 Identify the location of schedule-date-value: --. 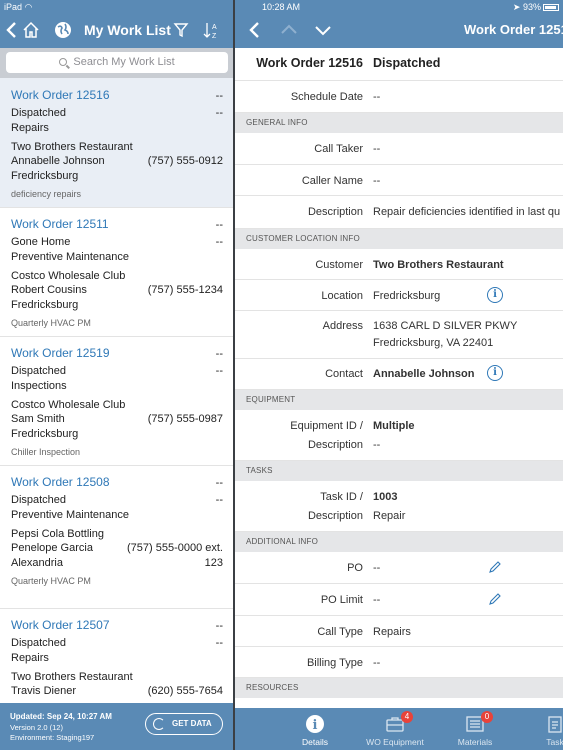
(377, 97).